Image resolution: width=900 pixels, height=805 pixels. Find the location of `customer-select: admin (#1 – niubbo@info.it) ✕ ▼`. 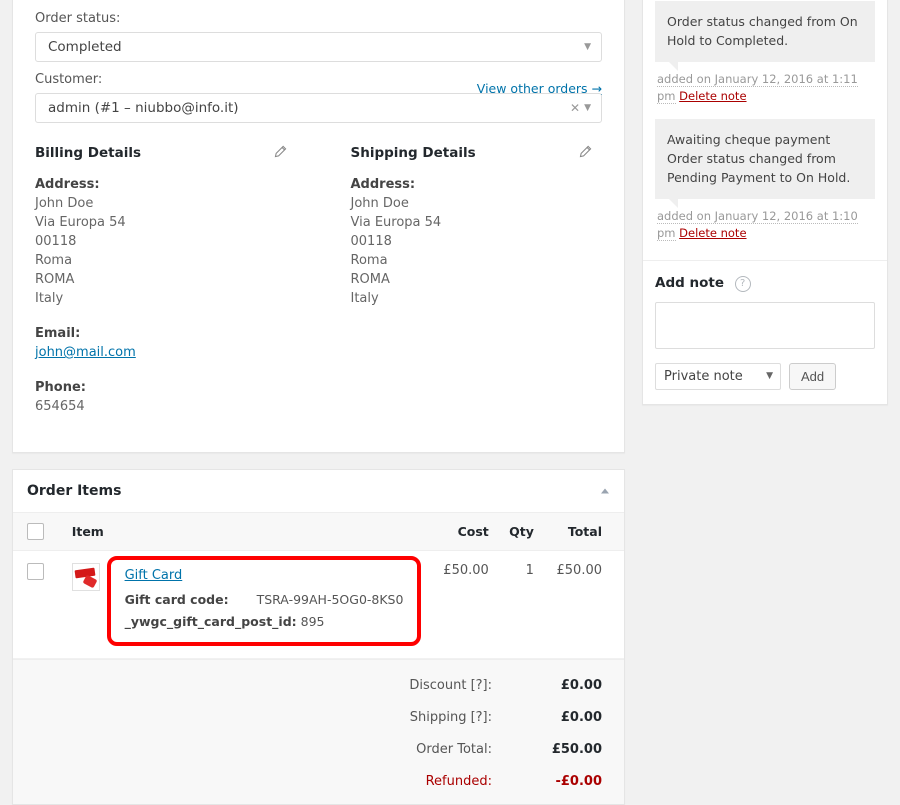

customer-select: admin (#1 – niubbo@info.it) ✕ ▼ is located at coordinates (318, 108).